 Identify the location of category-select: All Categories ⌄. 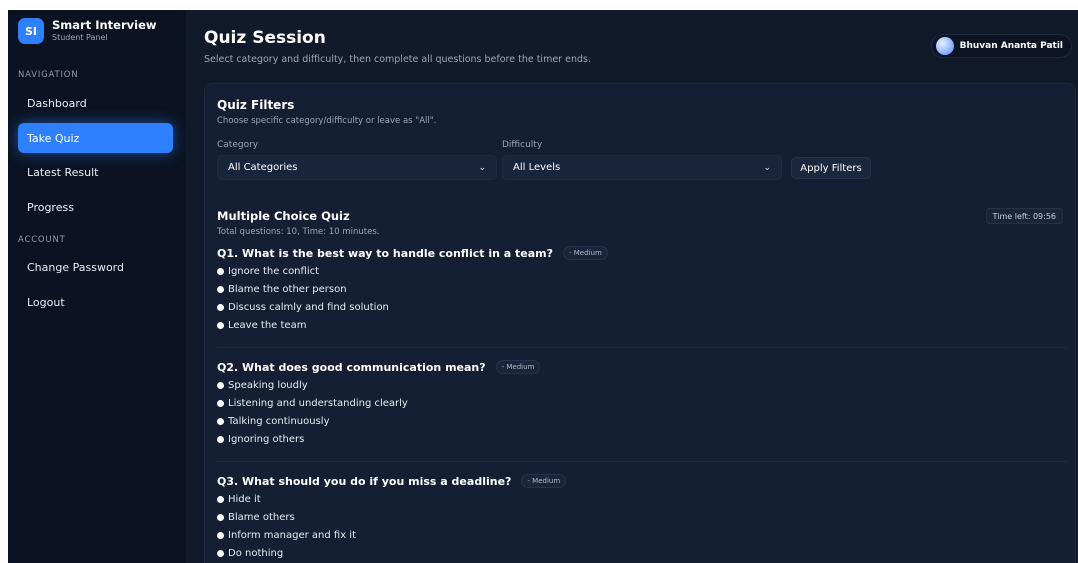
(357, 167).